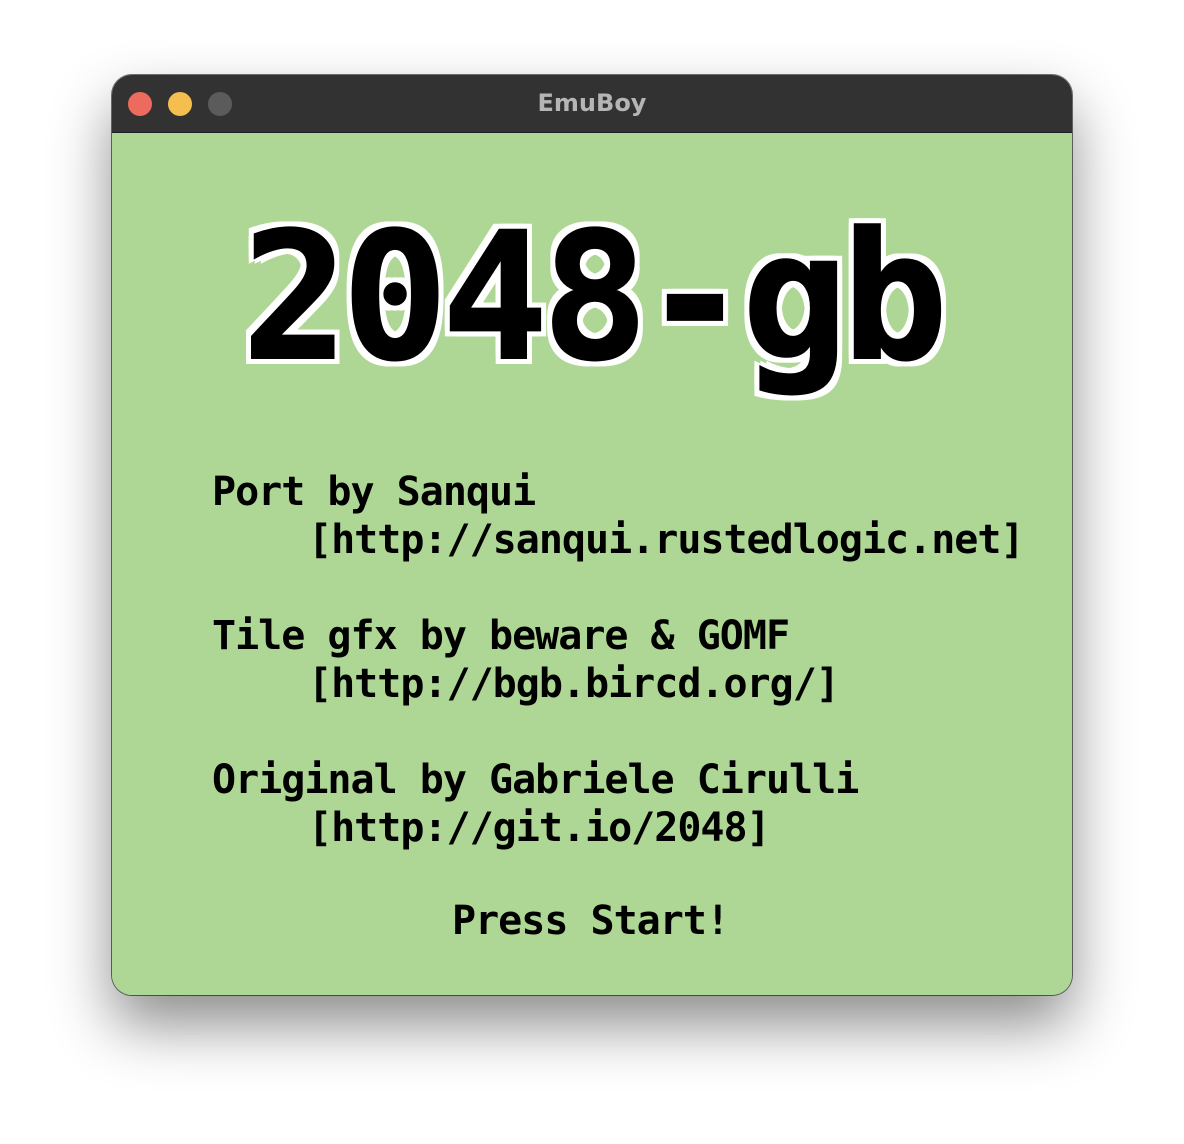 The height and width of the screenshot is (1144, 1184). I want to click on credit-tiles-url: [http://bgb.bircd.org/], so click(574, 684).